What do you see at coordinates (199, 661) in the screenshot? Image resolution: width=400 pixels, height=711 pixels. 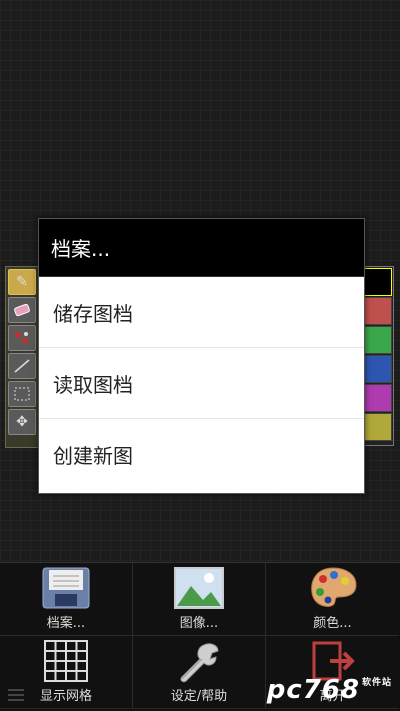 I see `wrench-icon` at bounding box center [199, 661].